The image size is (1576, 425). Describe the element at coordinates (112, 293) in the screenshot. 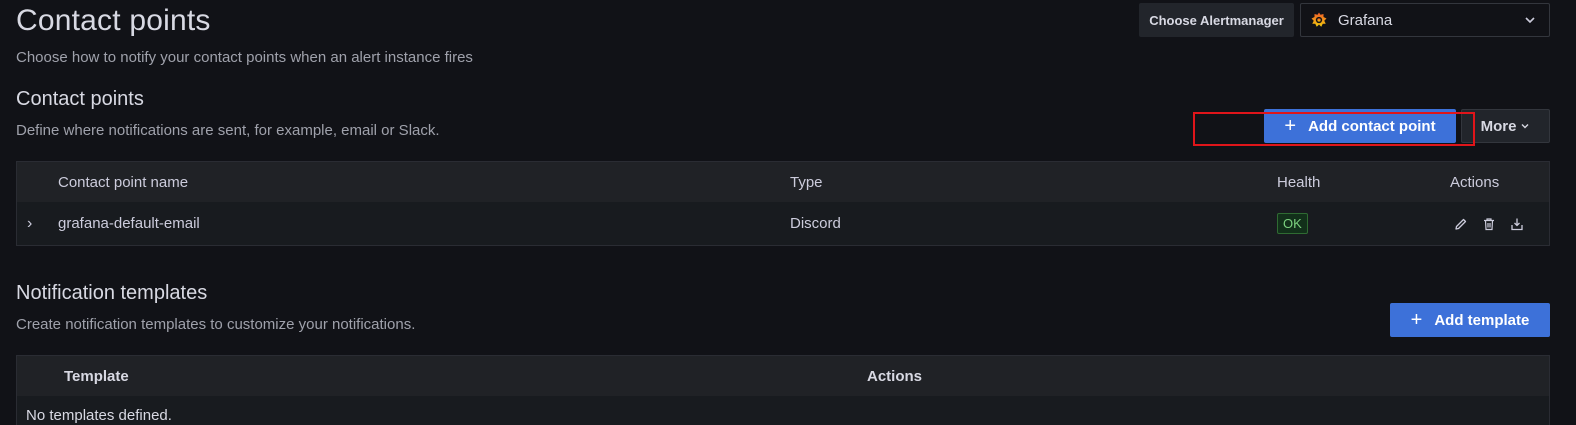

I see `templates-section-title: Notification templates` at that location.